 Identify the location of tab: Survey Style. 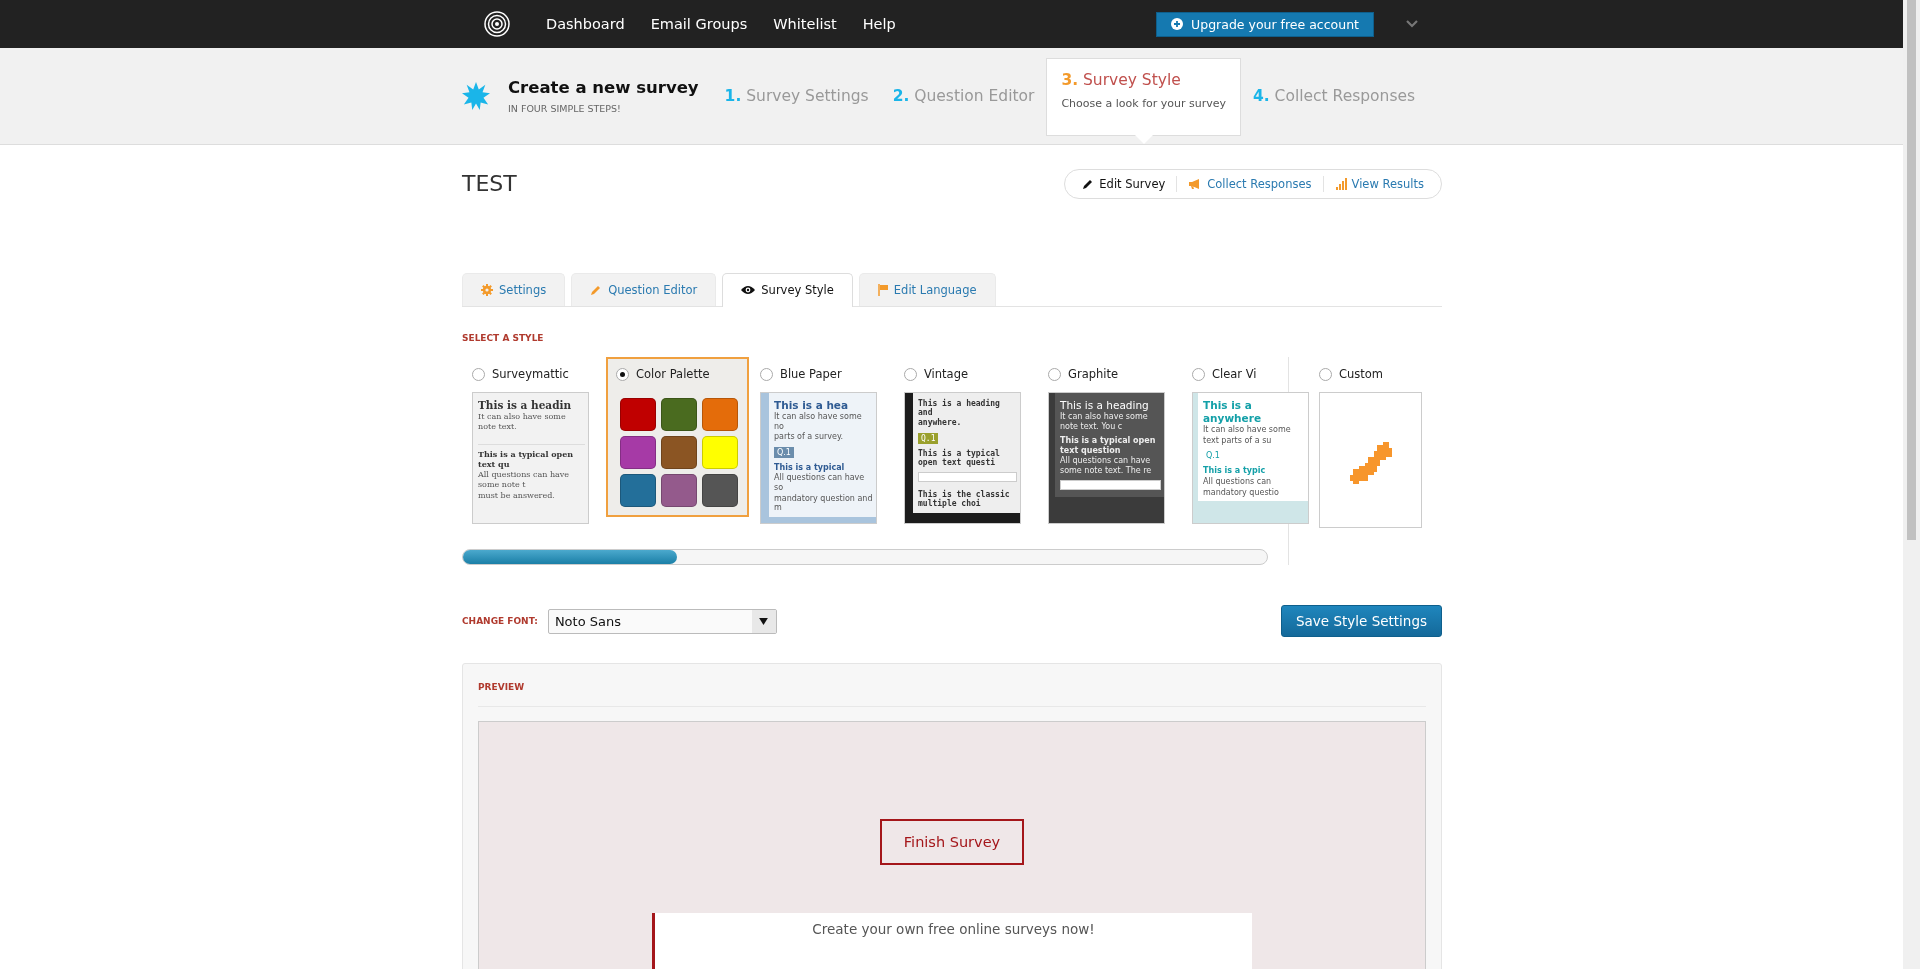
(787, 290).